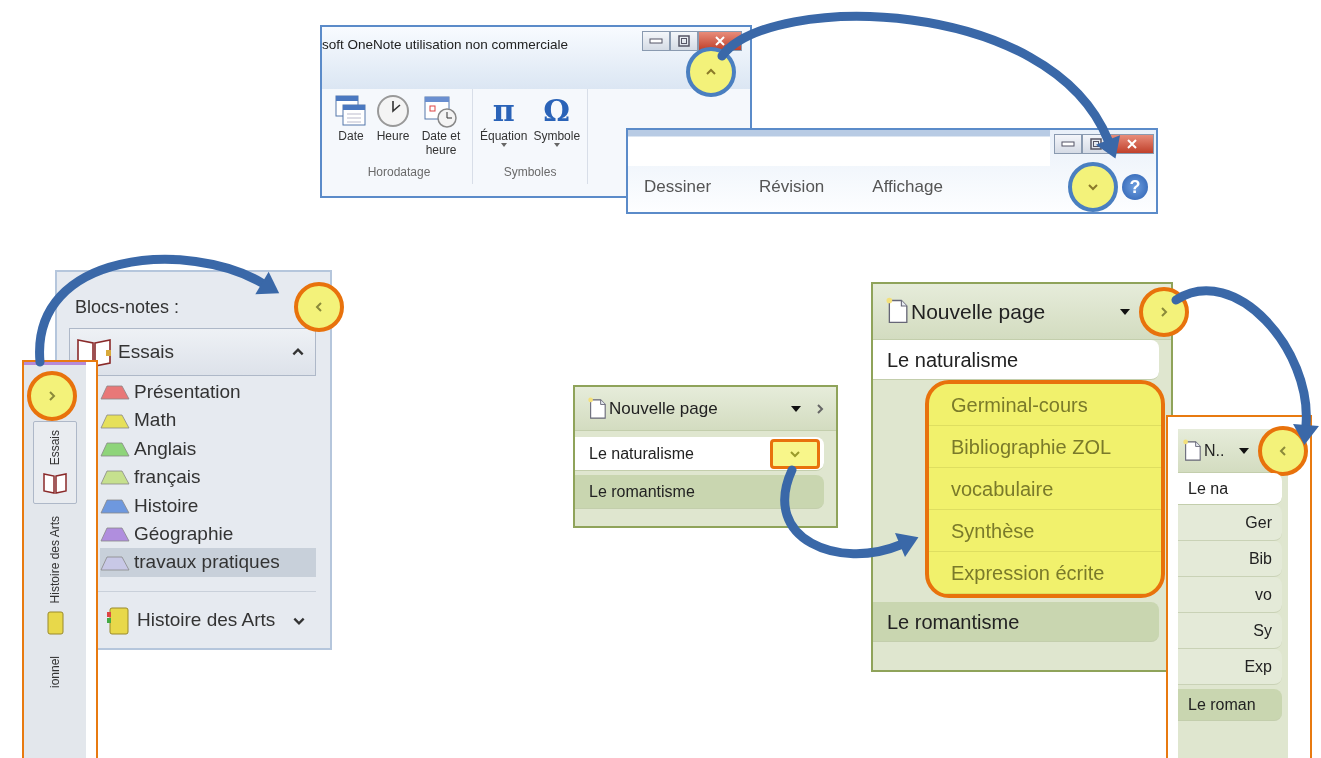 Image resolution: width=1321 pixels, height=758 pixels. What do you see at coordinates (55, 671) in the screenshot?
I see `notebook-tab: ionnel` at bounding box center [55, 671].